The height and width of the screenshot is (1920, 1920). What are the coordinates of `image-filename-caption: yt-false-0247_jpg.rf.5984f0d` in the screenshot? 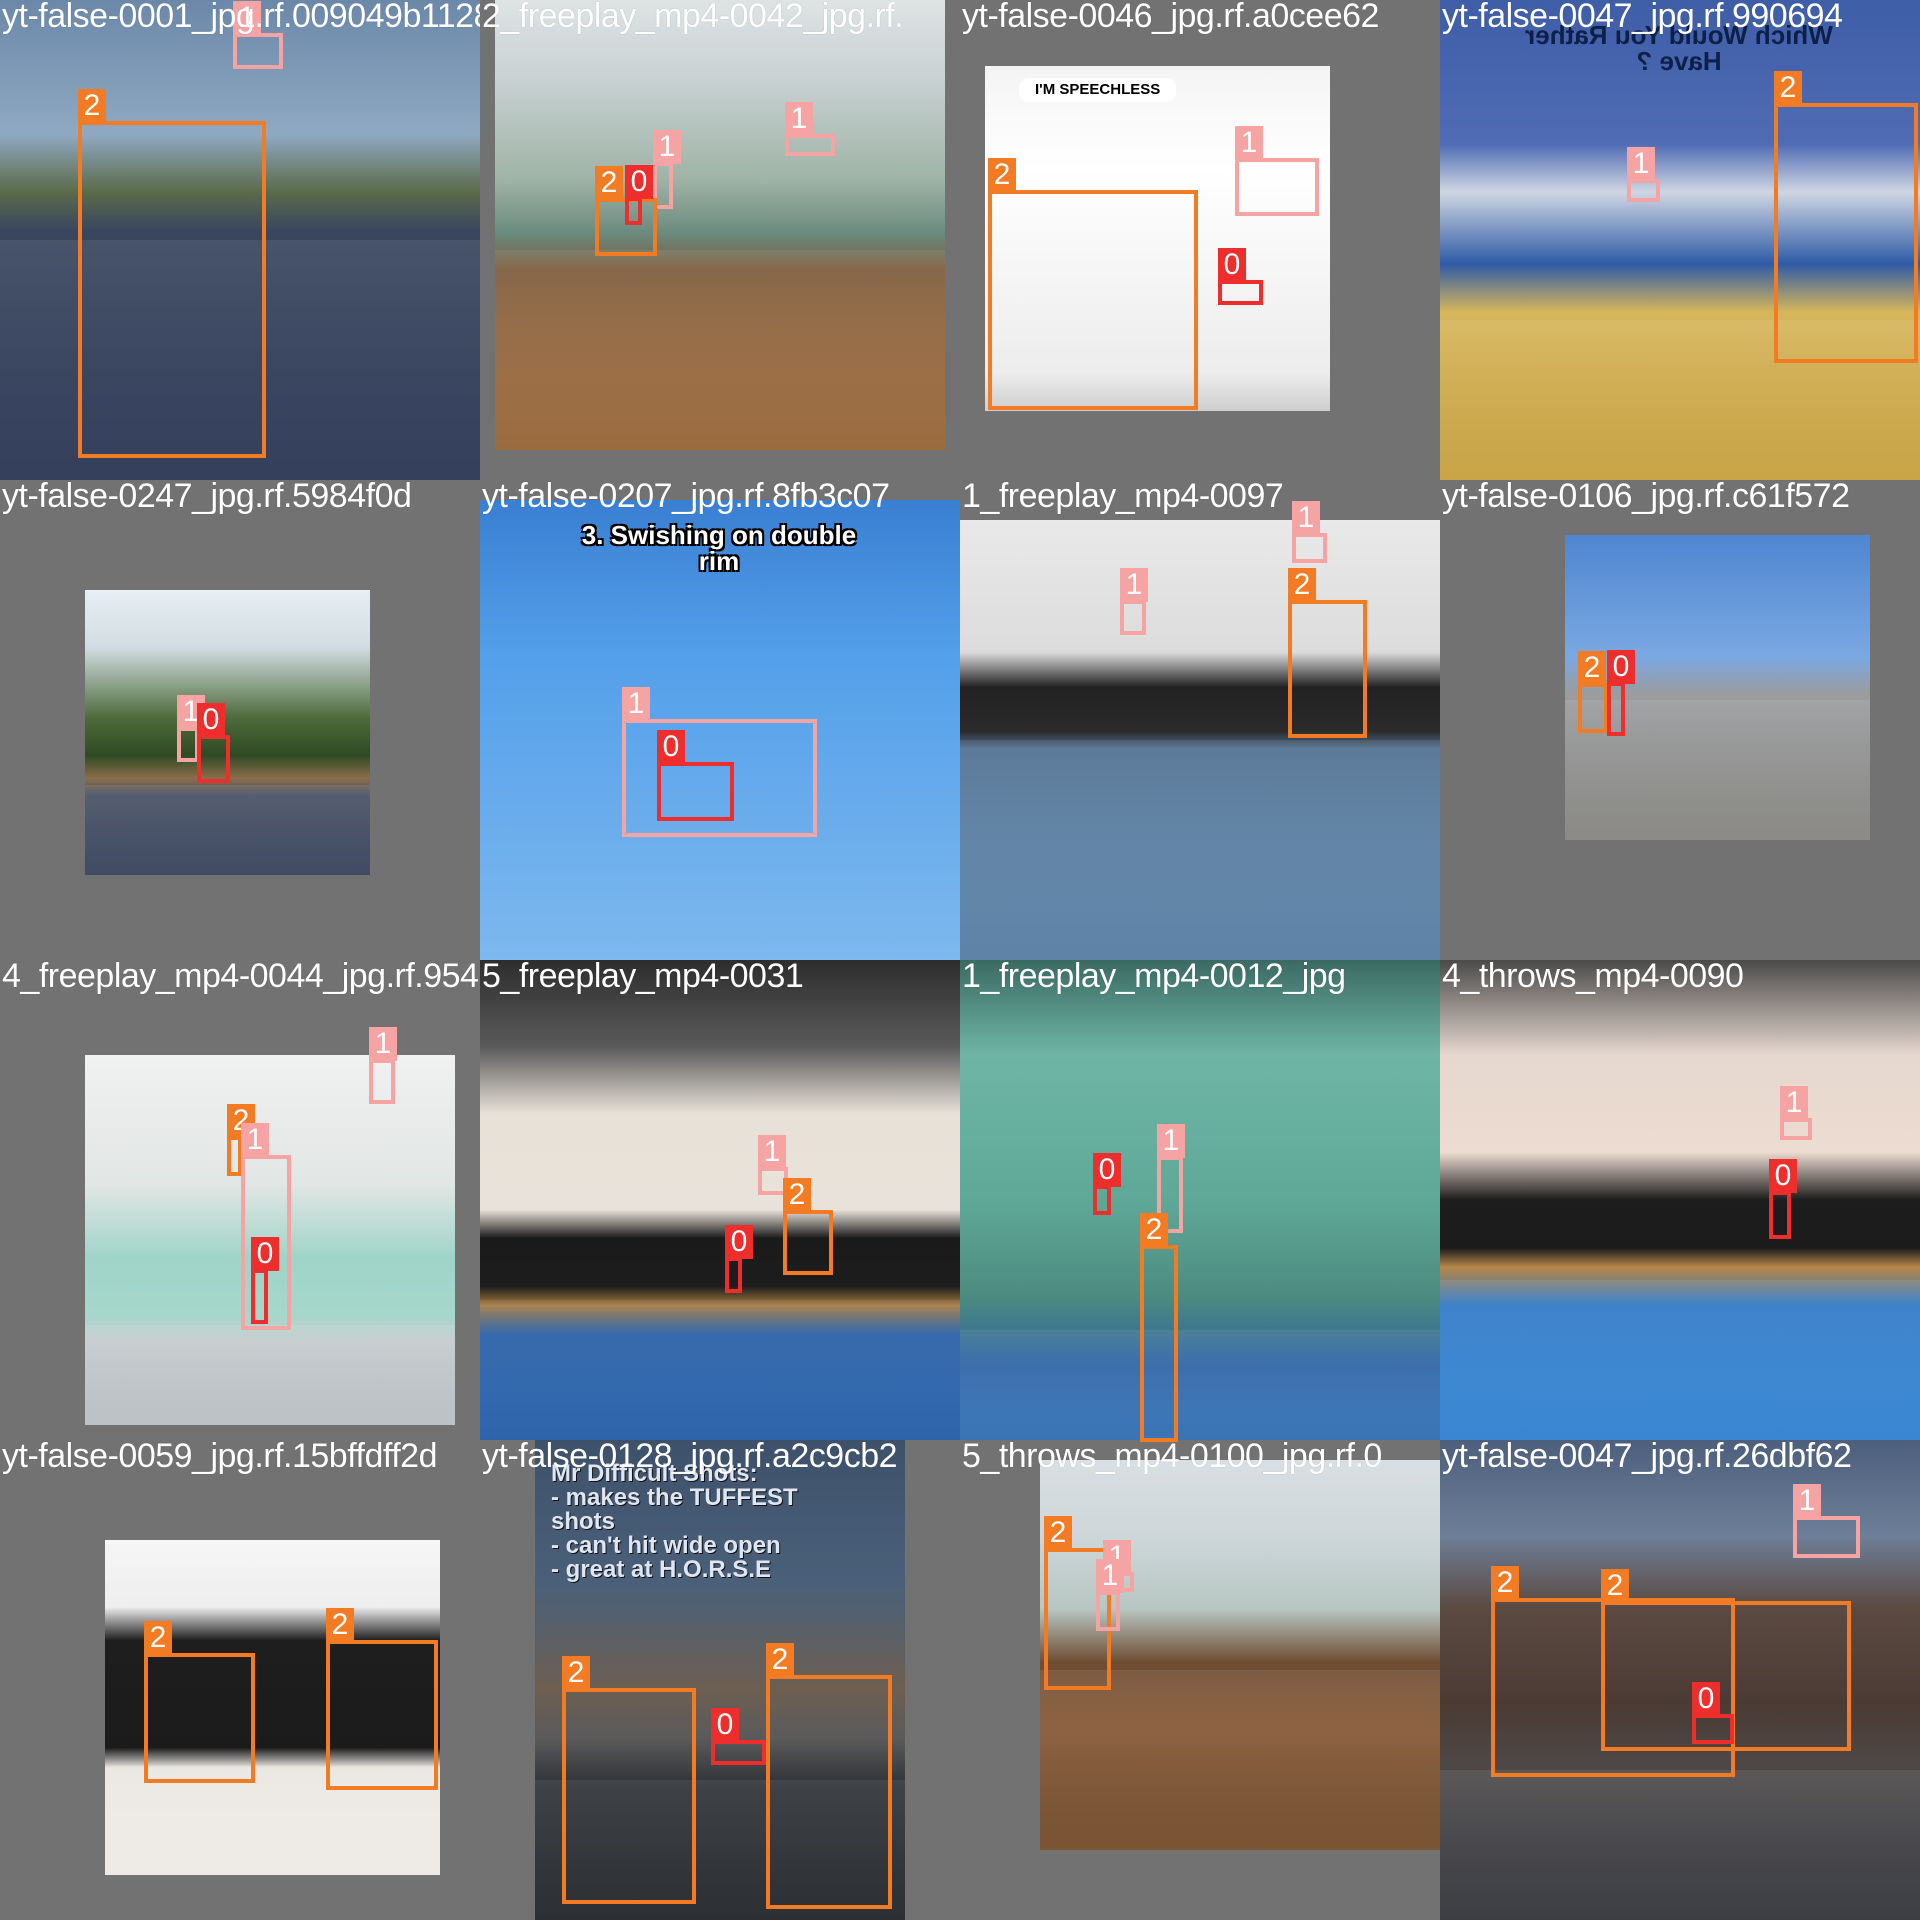 It's located at (207, 497).